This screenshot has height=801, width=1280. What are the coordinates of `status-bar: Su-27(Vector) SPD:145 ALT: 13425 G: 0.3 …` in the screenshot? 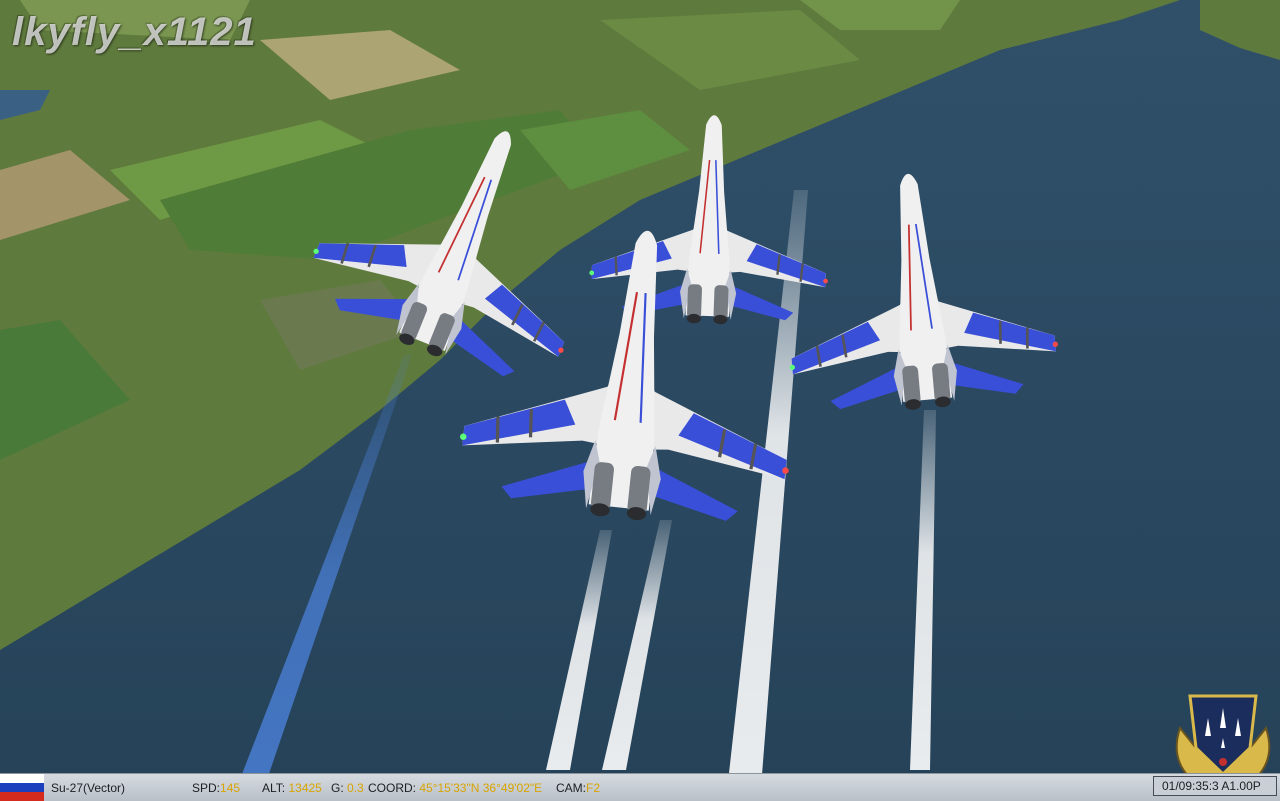 It's located at (640, 787).